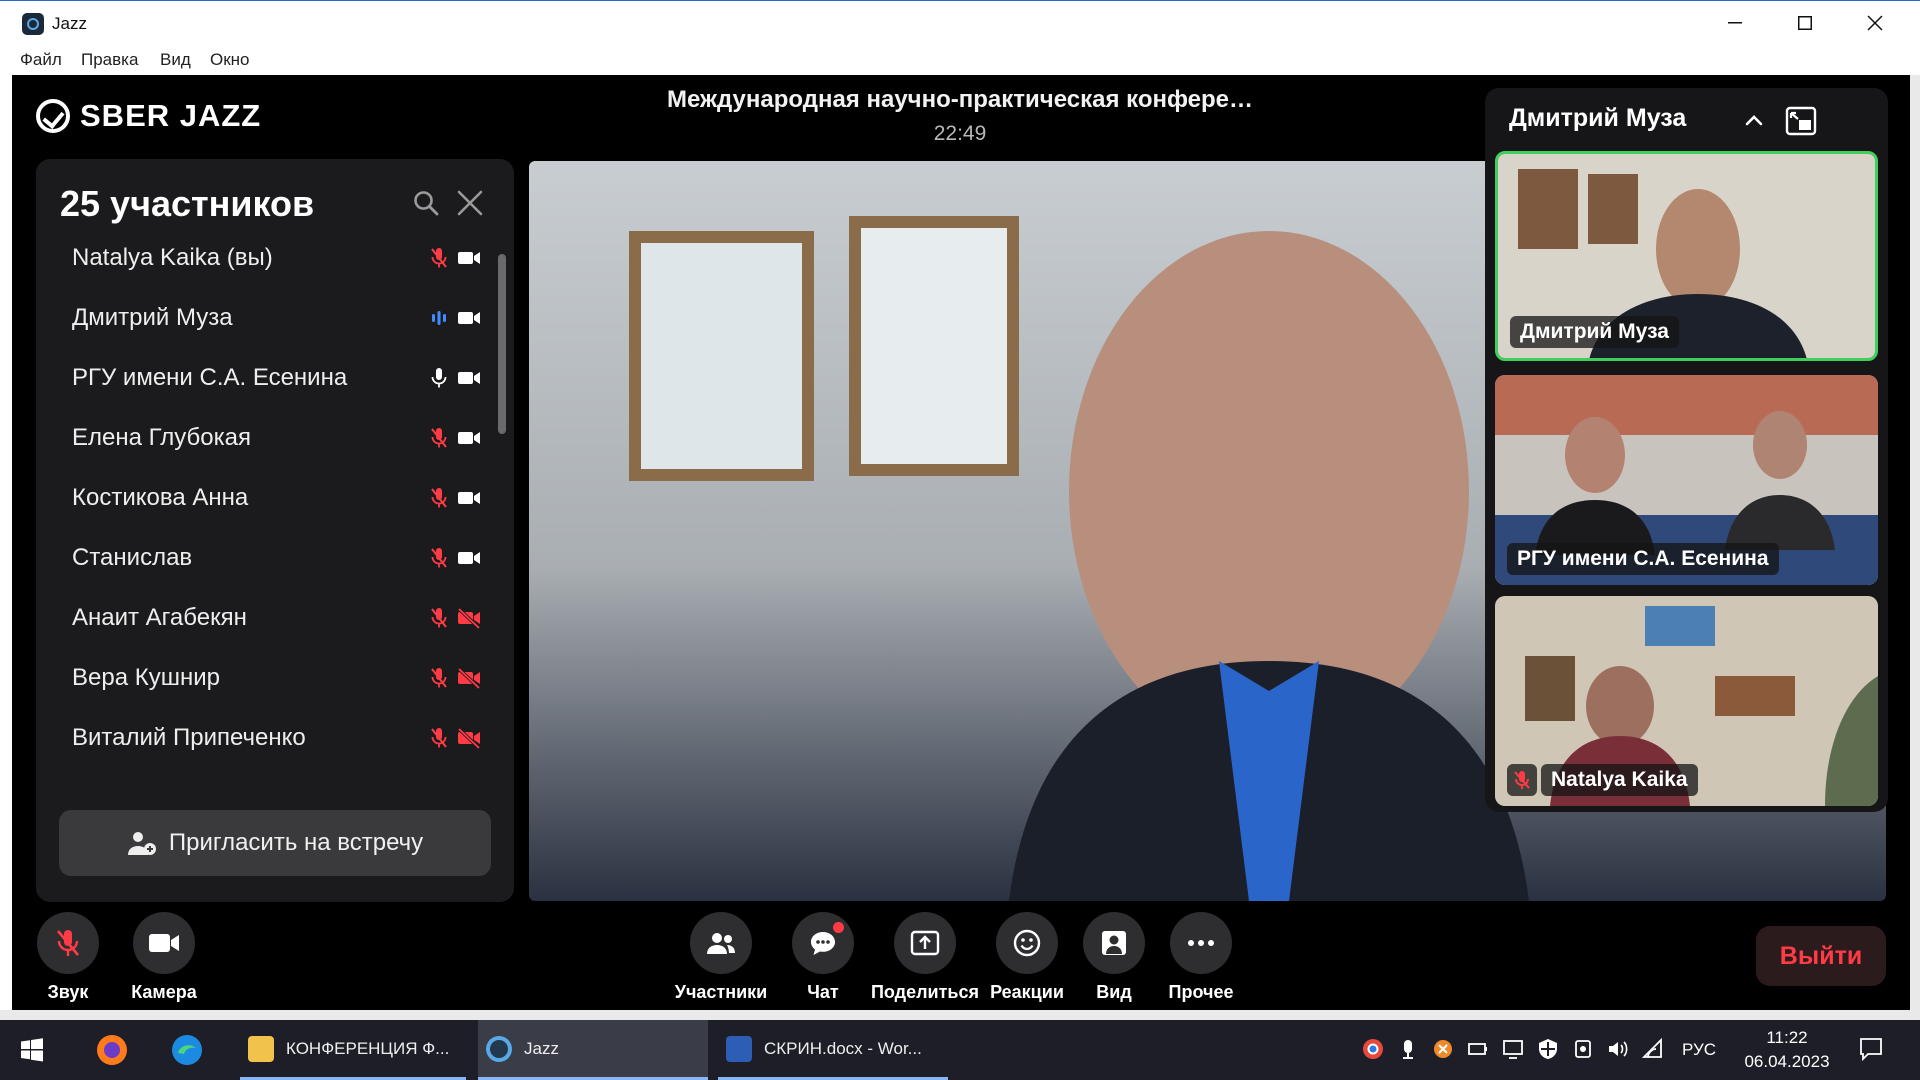 This screenshot has height=1080, width=1920. I want to click on word-icon, so click(739, 1048).